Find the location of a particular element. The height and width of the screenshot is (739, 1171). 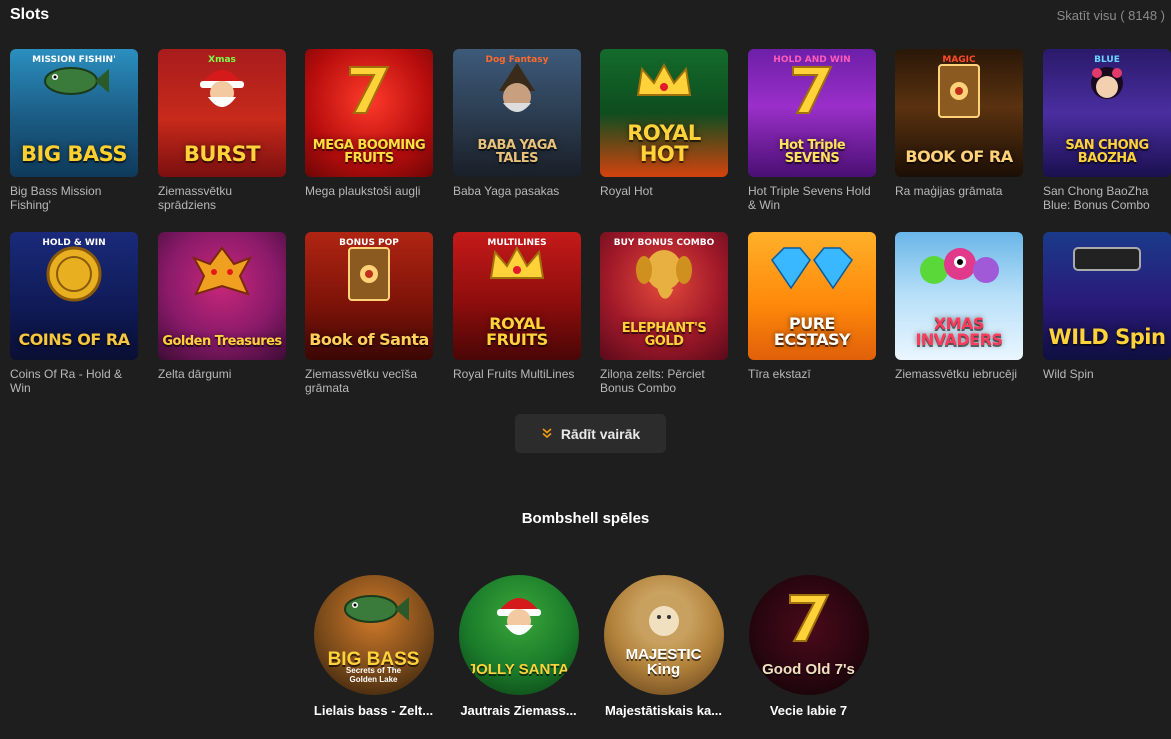

seven-icon is located at coordinates (812, 91).